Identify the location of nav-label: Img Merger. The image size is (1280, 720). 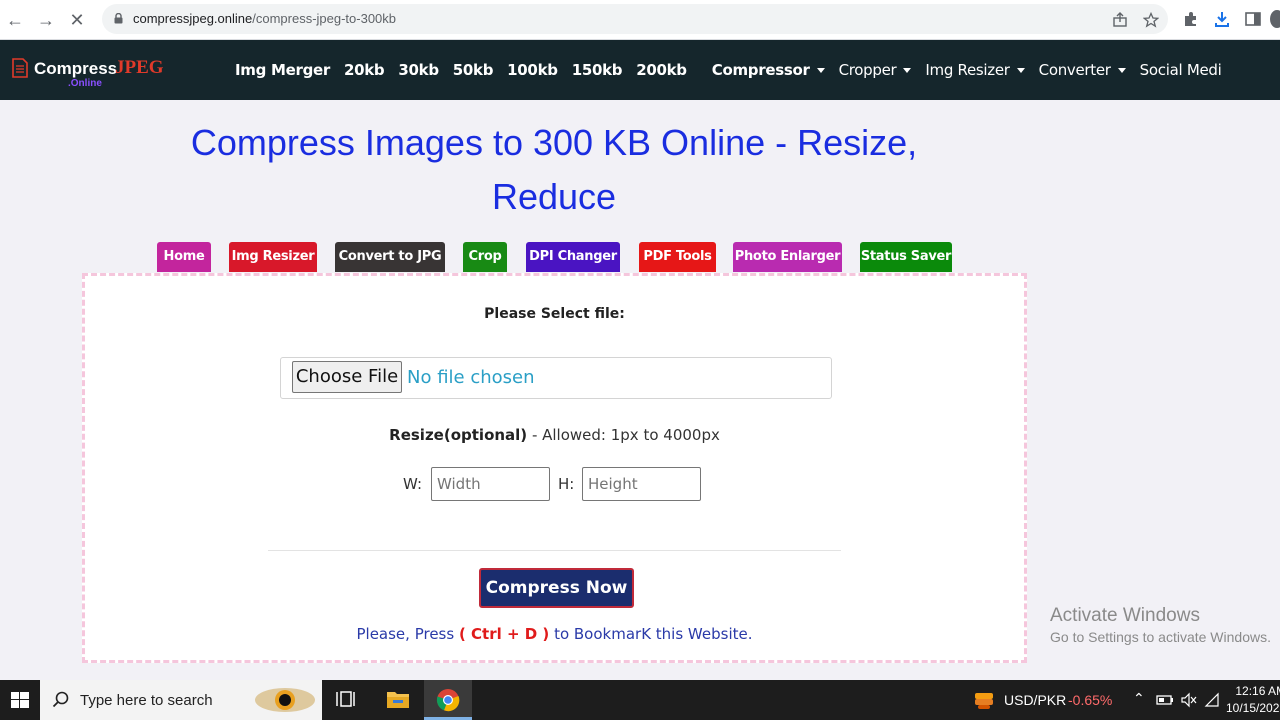
(282, 70).